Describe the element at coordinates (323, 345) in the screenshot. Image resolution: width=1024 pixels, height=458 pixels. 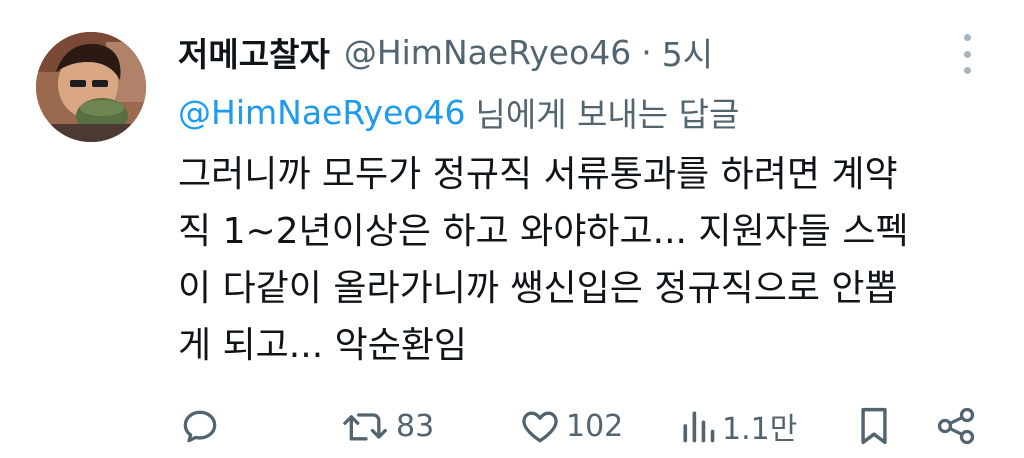
I see `tweet-text-line: 게 되고... 악순환임` at that location.